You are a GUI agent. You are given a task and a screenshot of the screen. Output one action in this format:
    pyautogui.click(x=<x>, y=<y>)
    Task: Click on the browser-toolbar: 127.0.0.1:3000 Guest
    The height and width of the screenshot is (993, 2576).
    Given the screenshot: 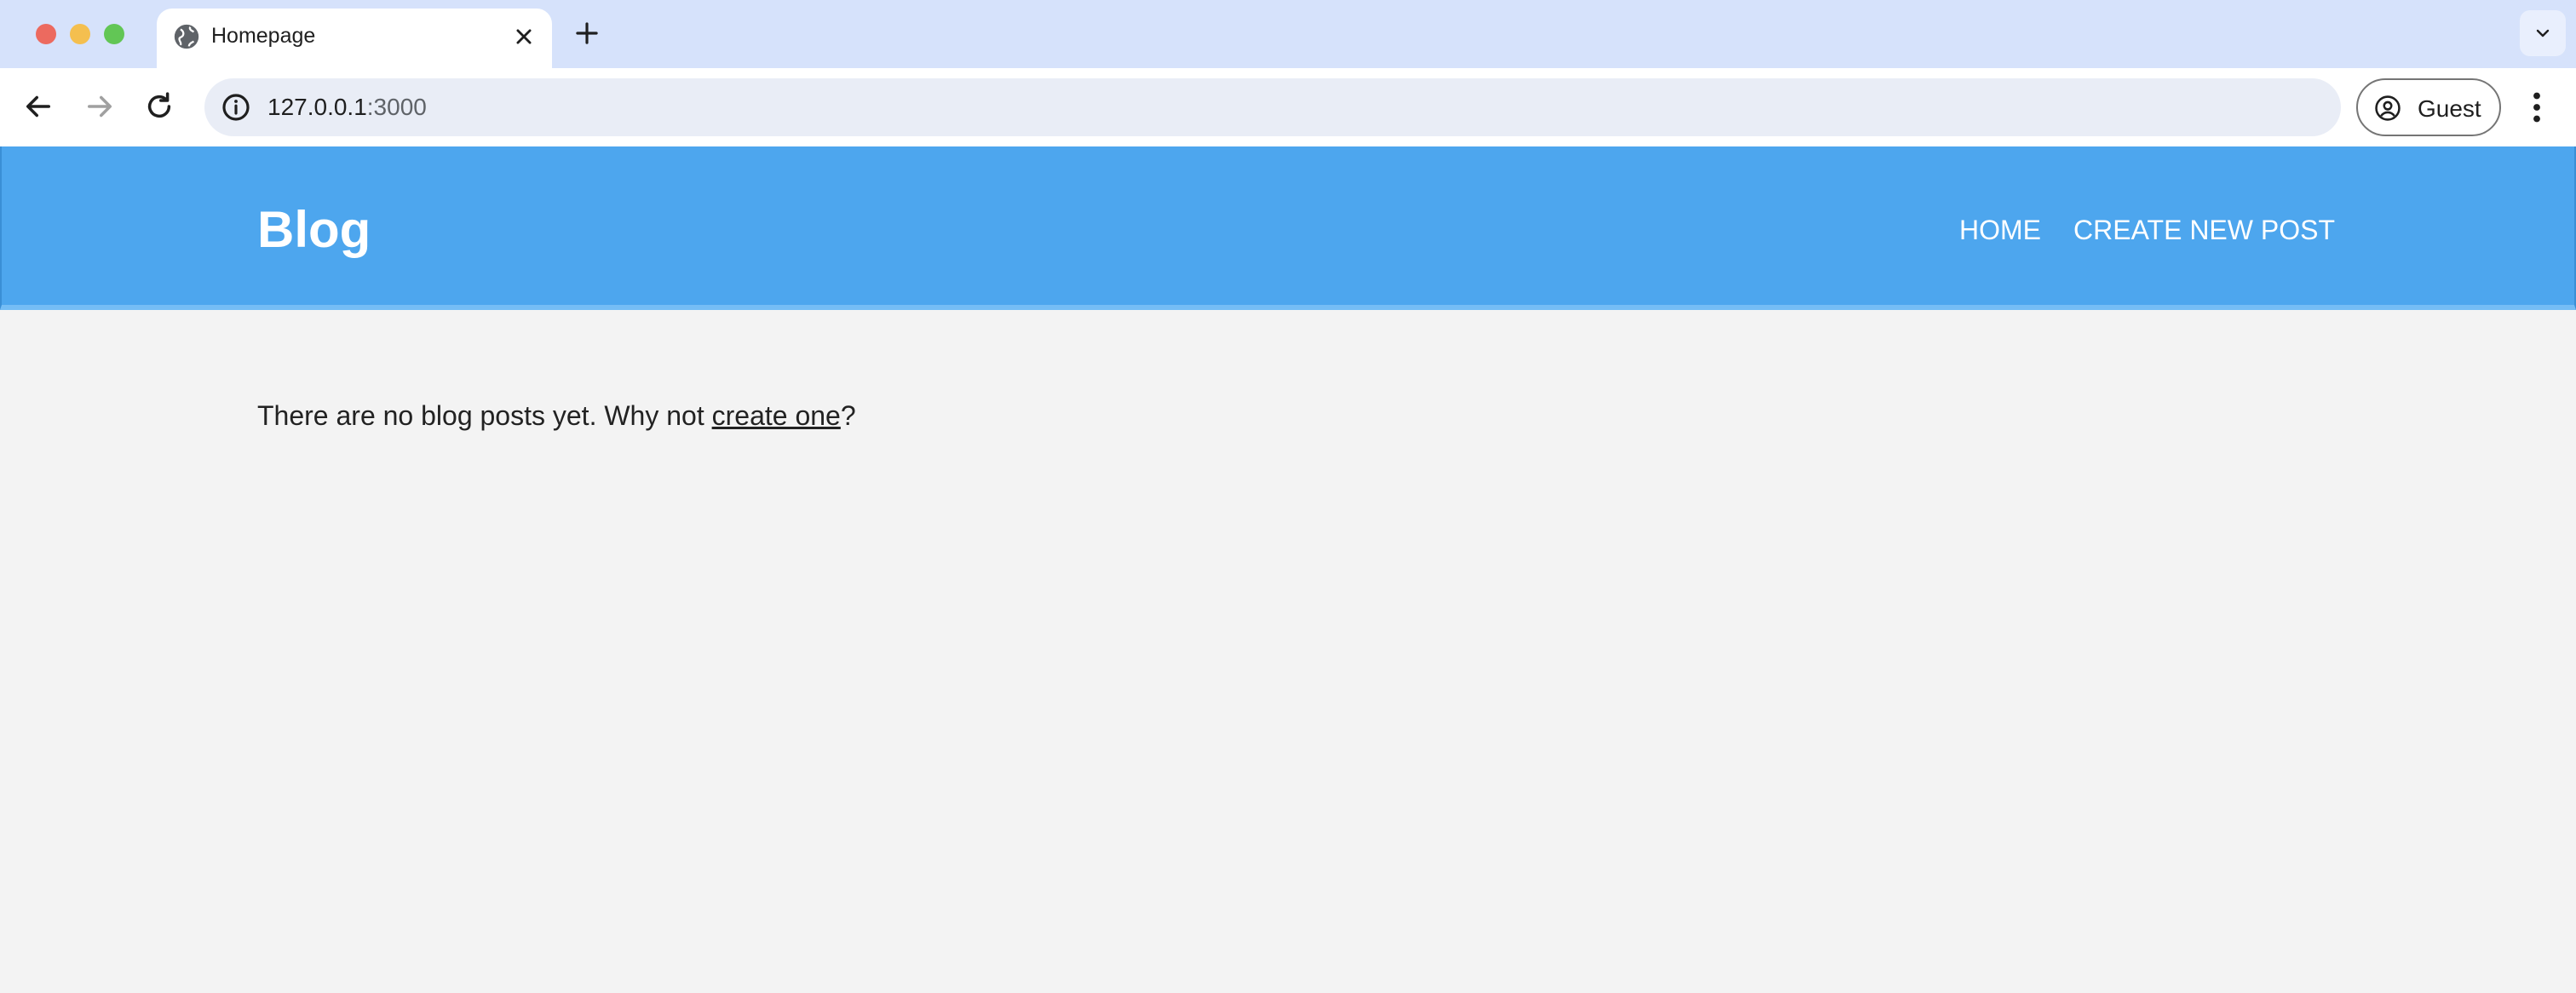 What is the action you would take?
    pyautogui.click(x=1288, y=107)
    